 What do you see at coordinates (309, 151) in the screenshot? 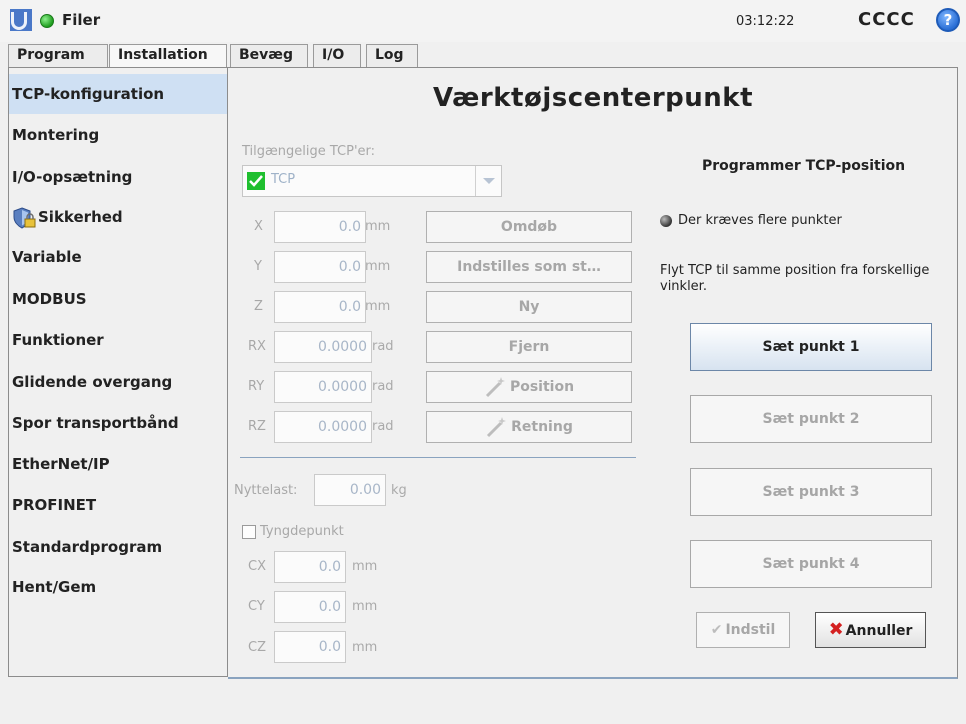
I see `tcp-list-label: Tilgængelige TCP'er:` at bounding box center [309, 151].